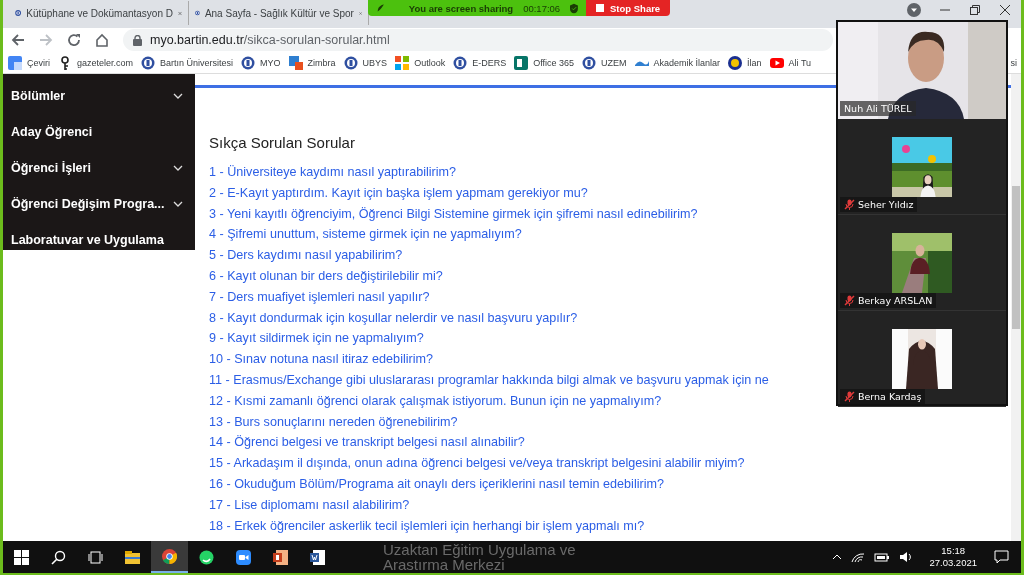  I want to click on folder-icon, so click(132, 557).